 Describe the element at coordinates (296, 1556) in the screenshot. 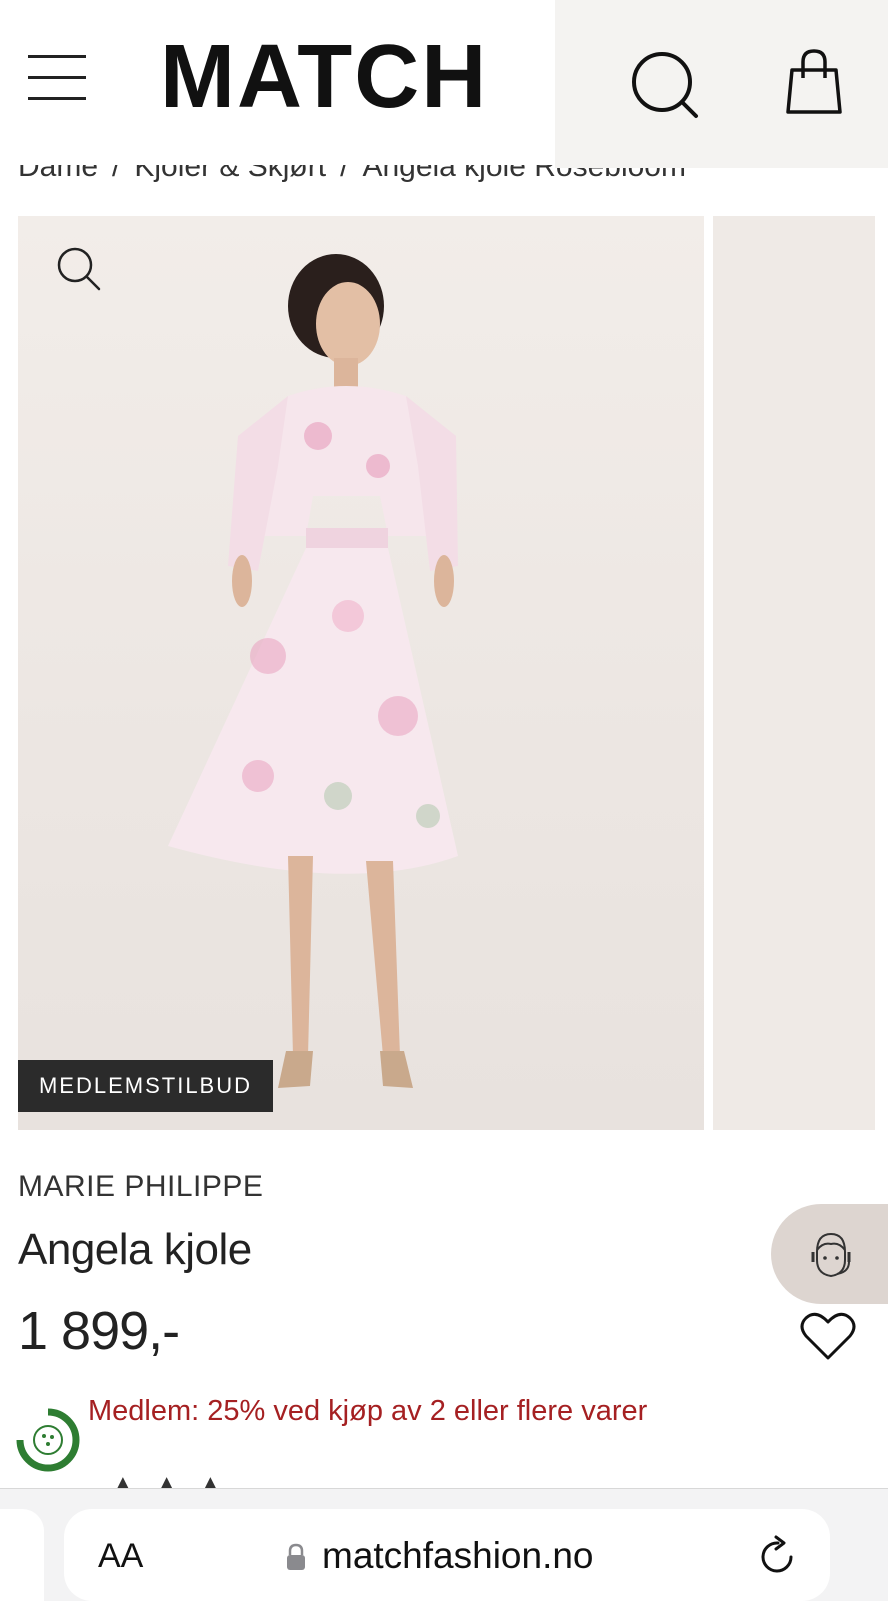

I see `lock-icon` at that location.